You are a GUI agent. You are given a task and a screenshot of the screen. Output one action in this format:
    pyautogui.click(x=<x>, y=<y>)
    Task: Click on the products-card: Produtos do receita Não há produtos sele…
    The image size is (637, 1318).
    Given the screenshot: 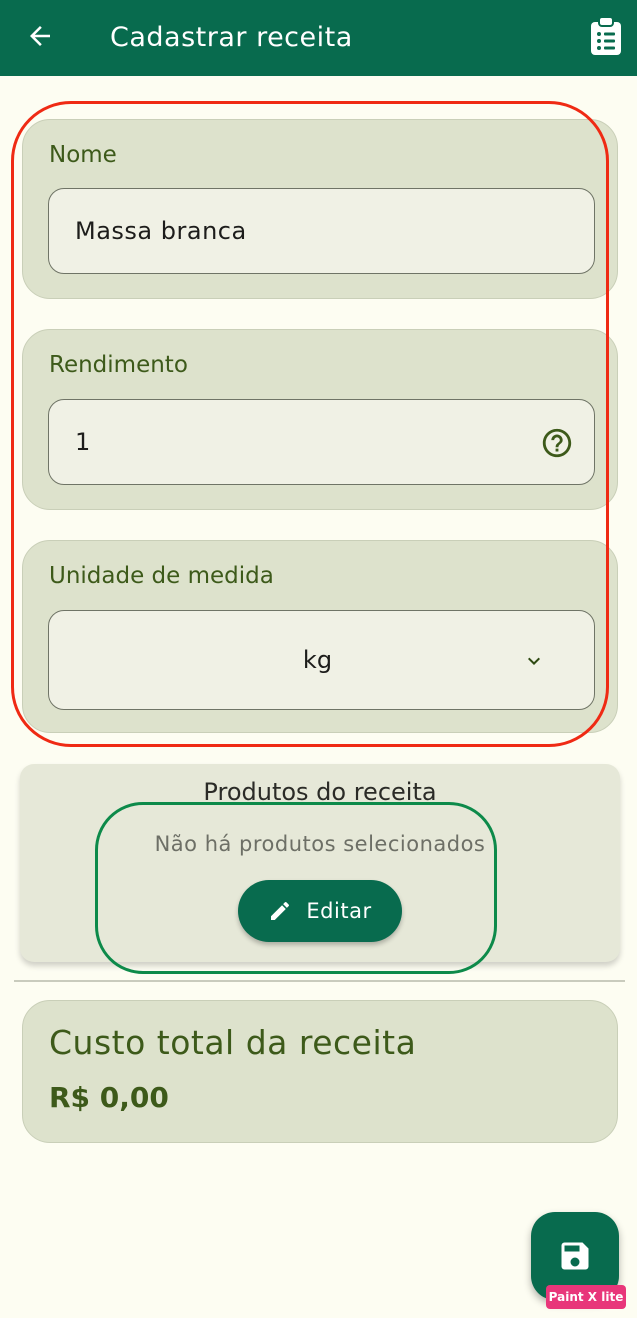 What is the action you would take?
    pyautogui.click(x=320, y=863)
    